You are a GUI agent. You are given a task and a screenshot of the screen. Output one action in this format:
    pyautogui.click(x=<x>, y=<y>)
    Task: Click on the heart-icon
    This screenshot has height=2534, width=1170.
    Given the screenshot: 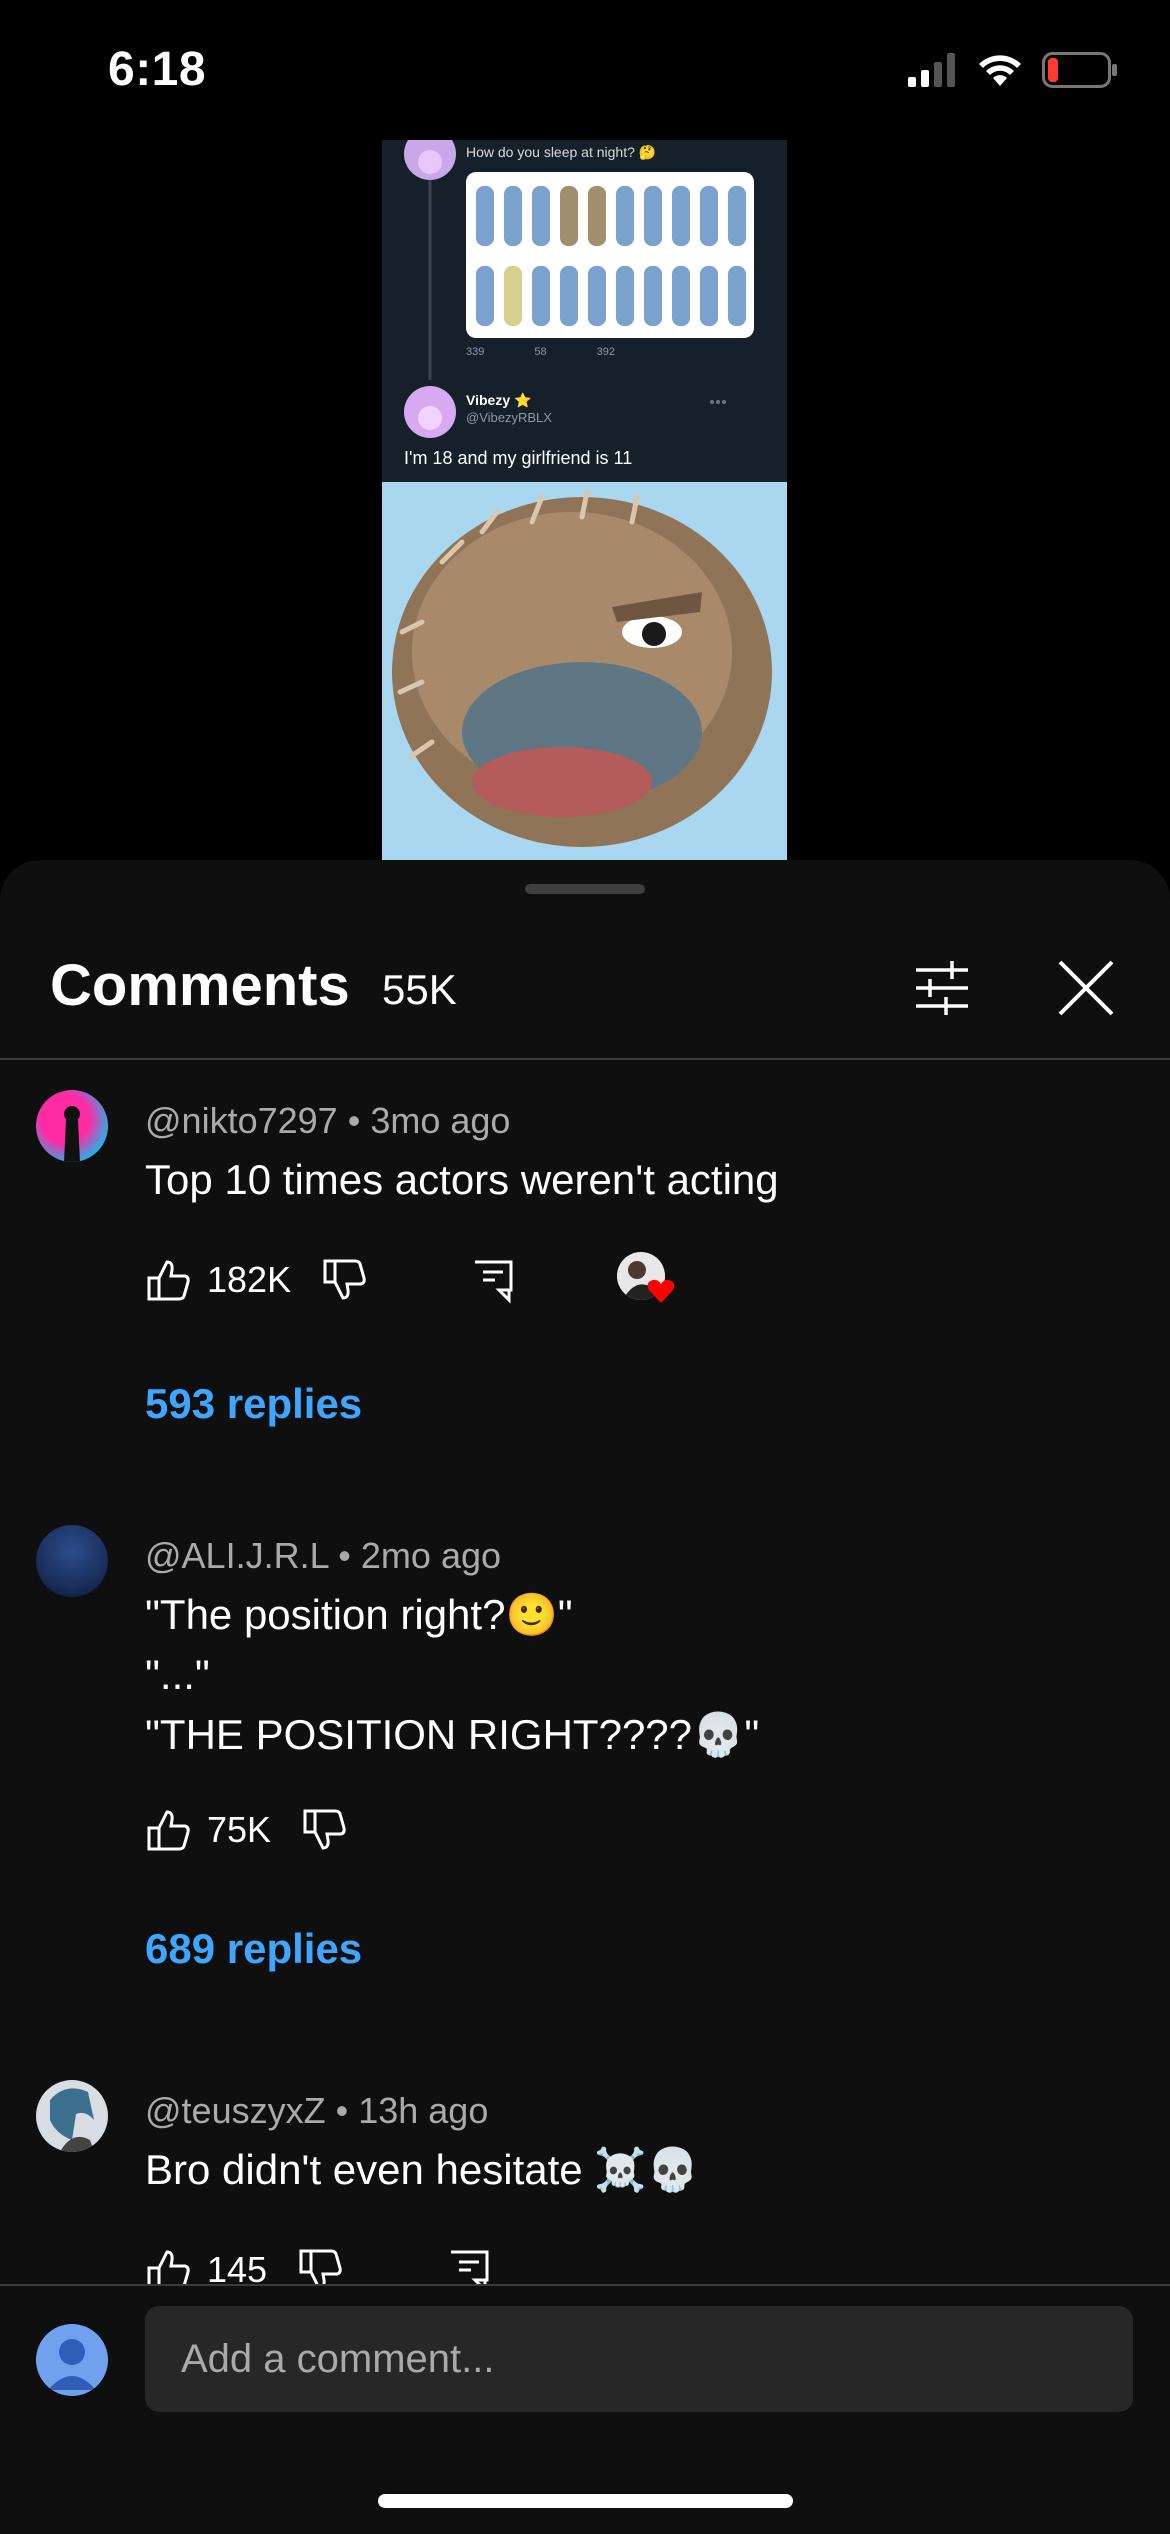 What is the action you would take?
    pyautogui.click(x=661, y=1291)
    